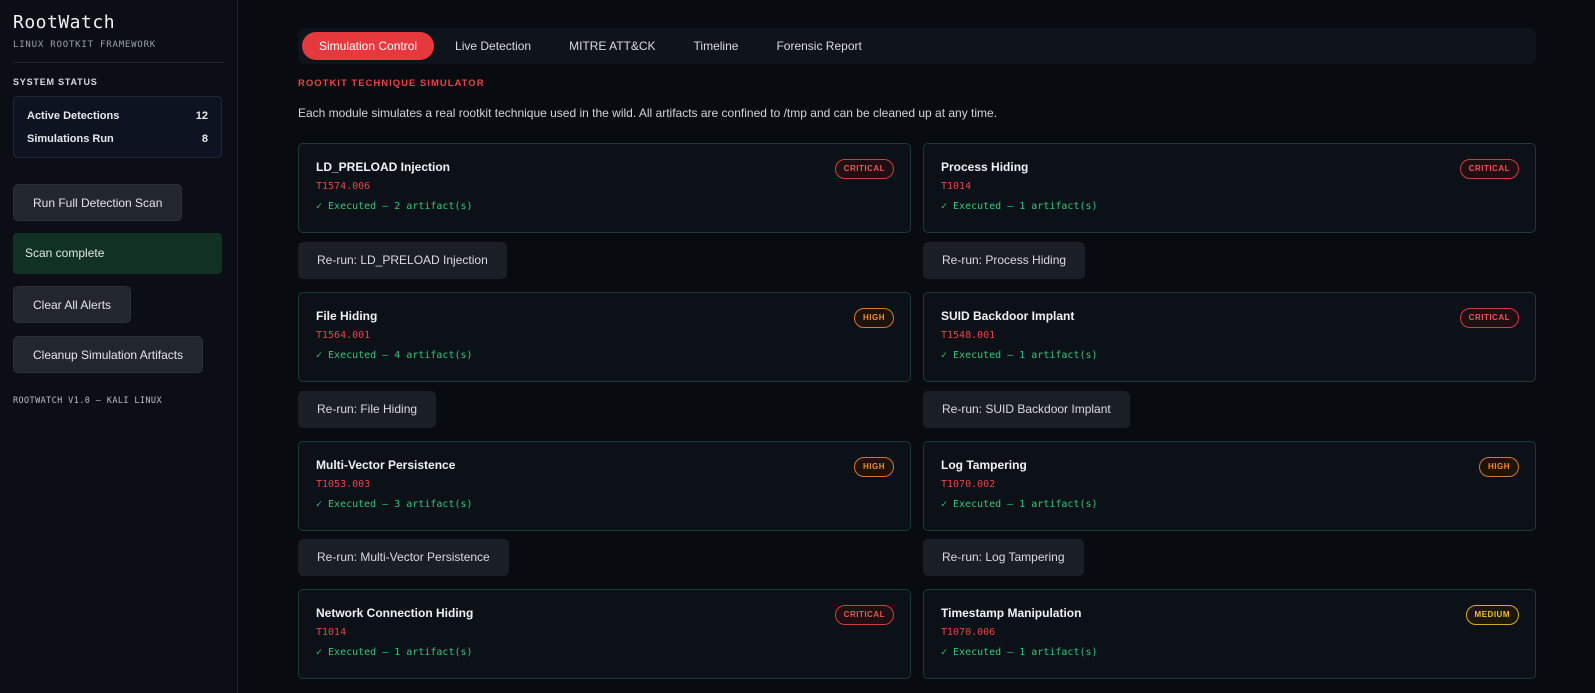 The height and width of the screenshot is (693, 1595). I want to click on system-status-panel: Active Detections 12 Simulations Run 8, so click(117, 127).